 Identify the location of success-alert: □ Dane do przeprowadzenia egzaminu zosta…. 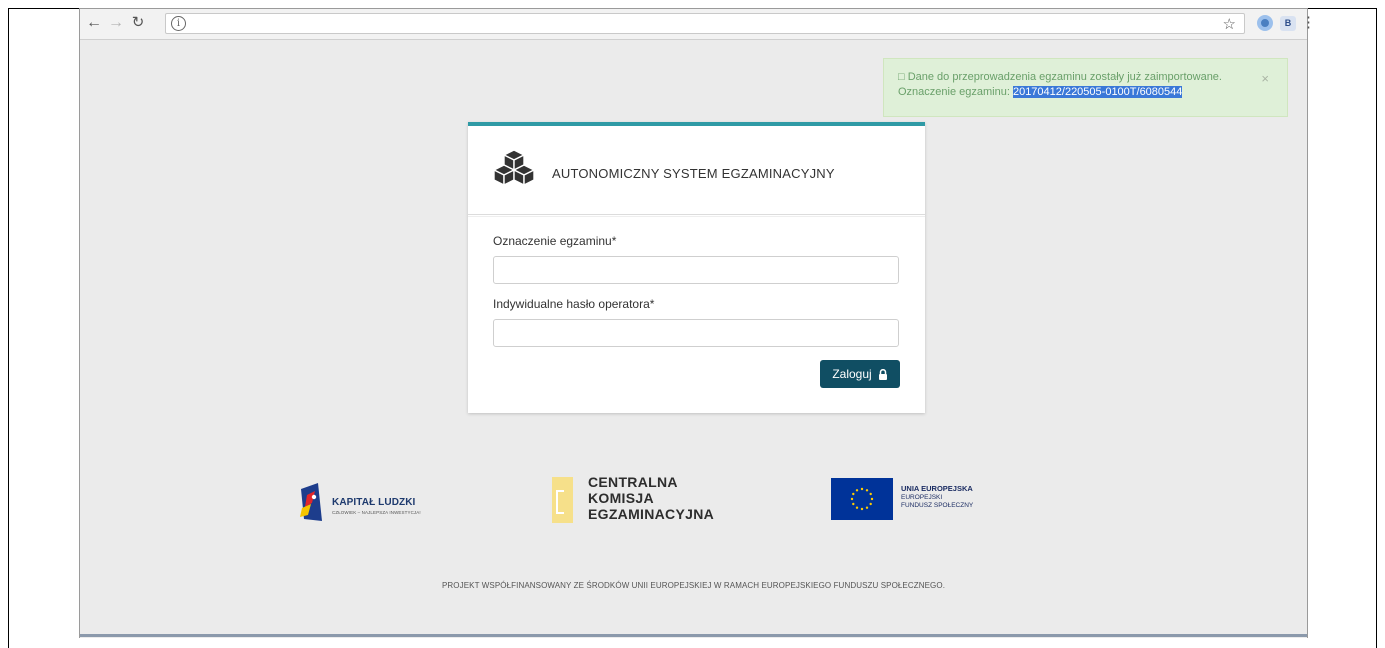
(1085, 87).